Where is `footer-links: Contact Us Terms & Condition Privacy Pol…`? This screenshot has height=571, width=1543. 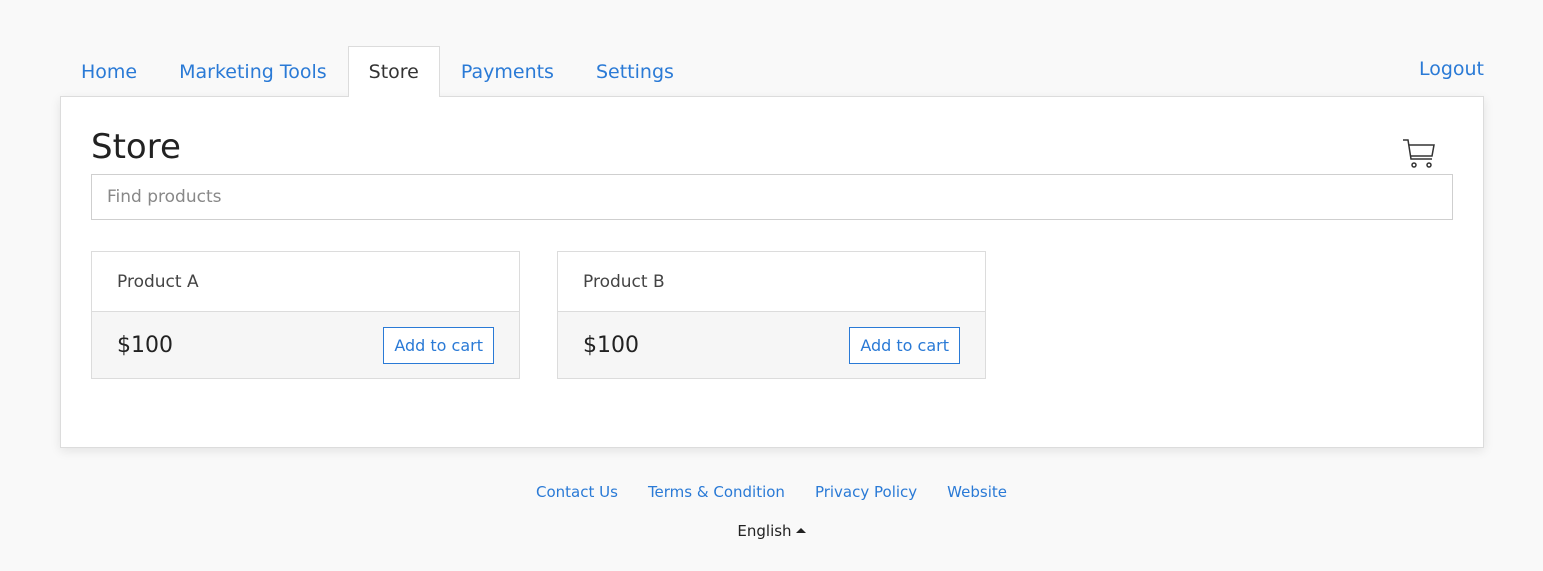
footer-links: Contact Us Terms & Condition Privacy Pol… is located at coordinates (771, 492).